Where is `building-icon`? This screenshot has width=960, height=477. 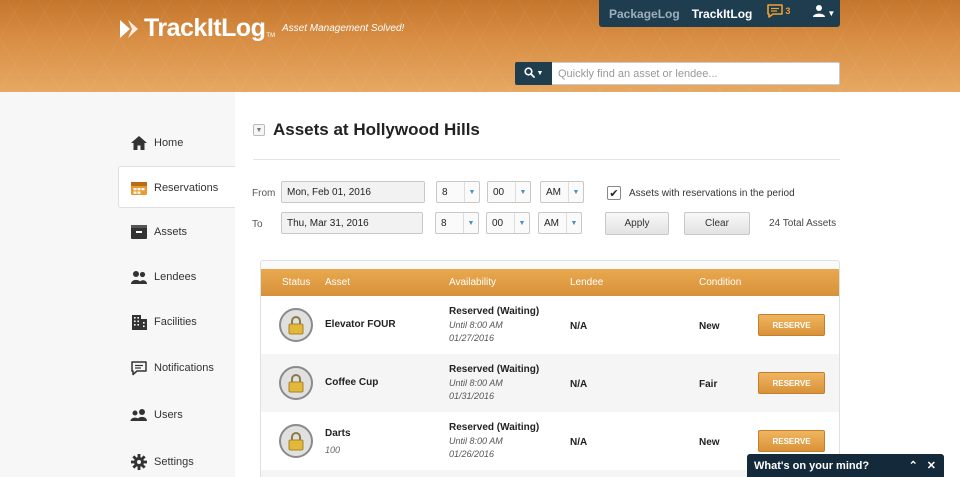
building-icon is located at coordinates (139, 322).